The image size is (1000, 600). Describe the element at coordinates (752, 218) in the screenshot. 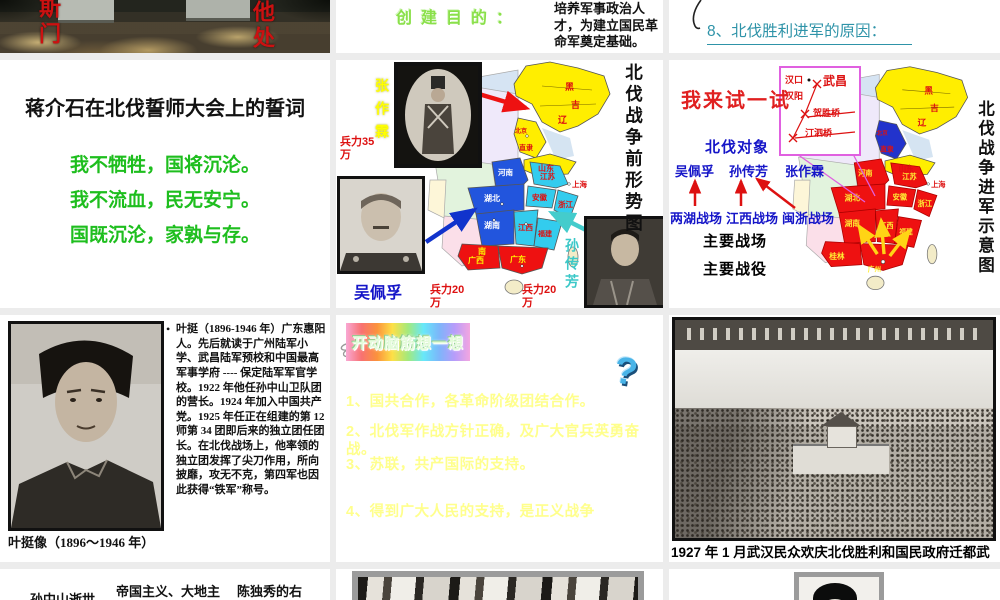

I see `battlefield-jiangxi: 江西战场` at that location.